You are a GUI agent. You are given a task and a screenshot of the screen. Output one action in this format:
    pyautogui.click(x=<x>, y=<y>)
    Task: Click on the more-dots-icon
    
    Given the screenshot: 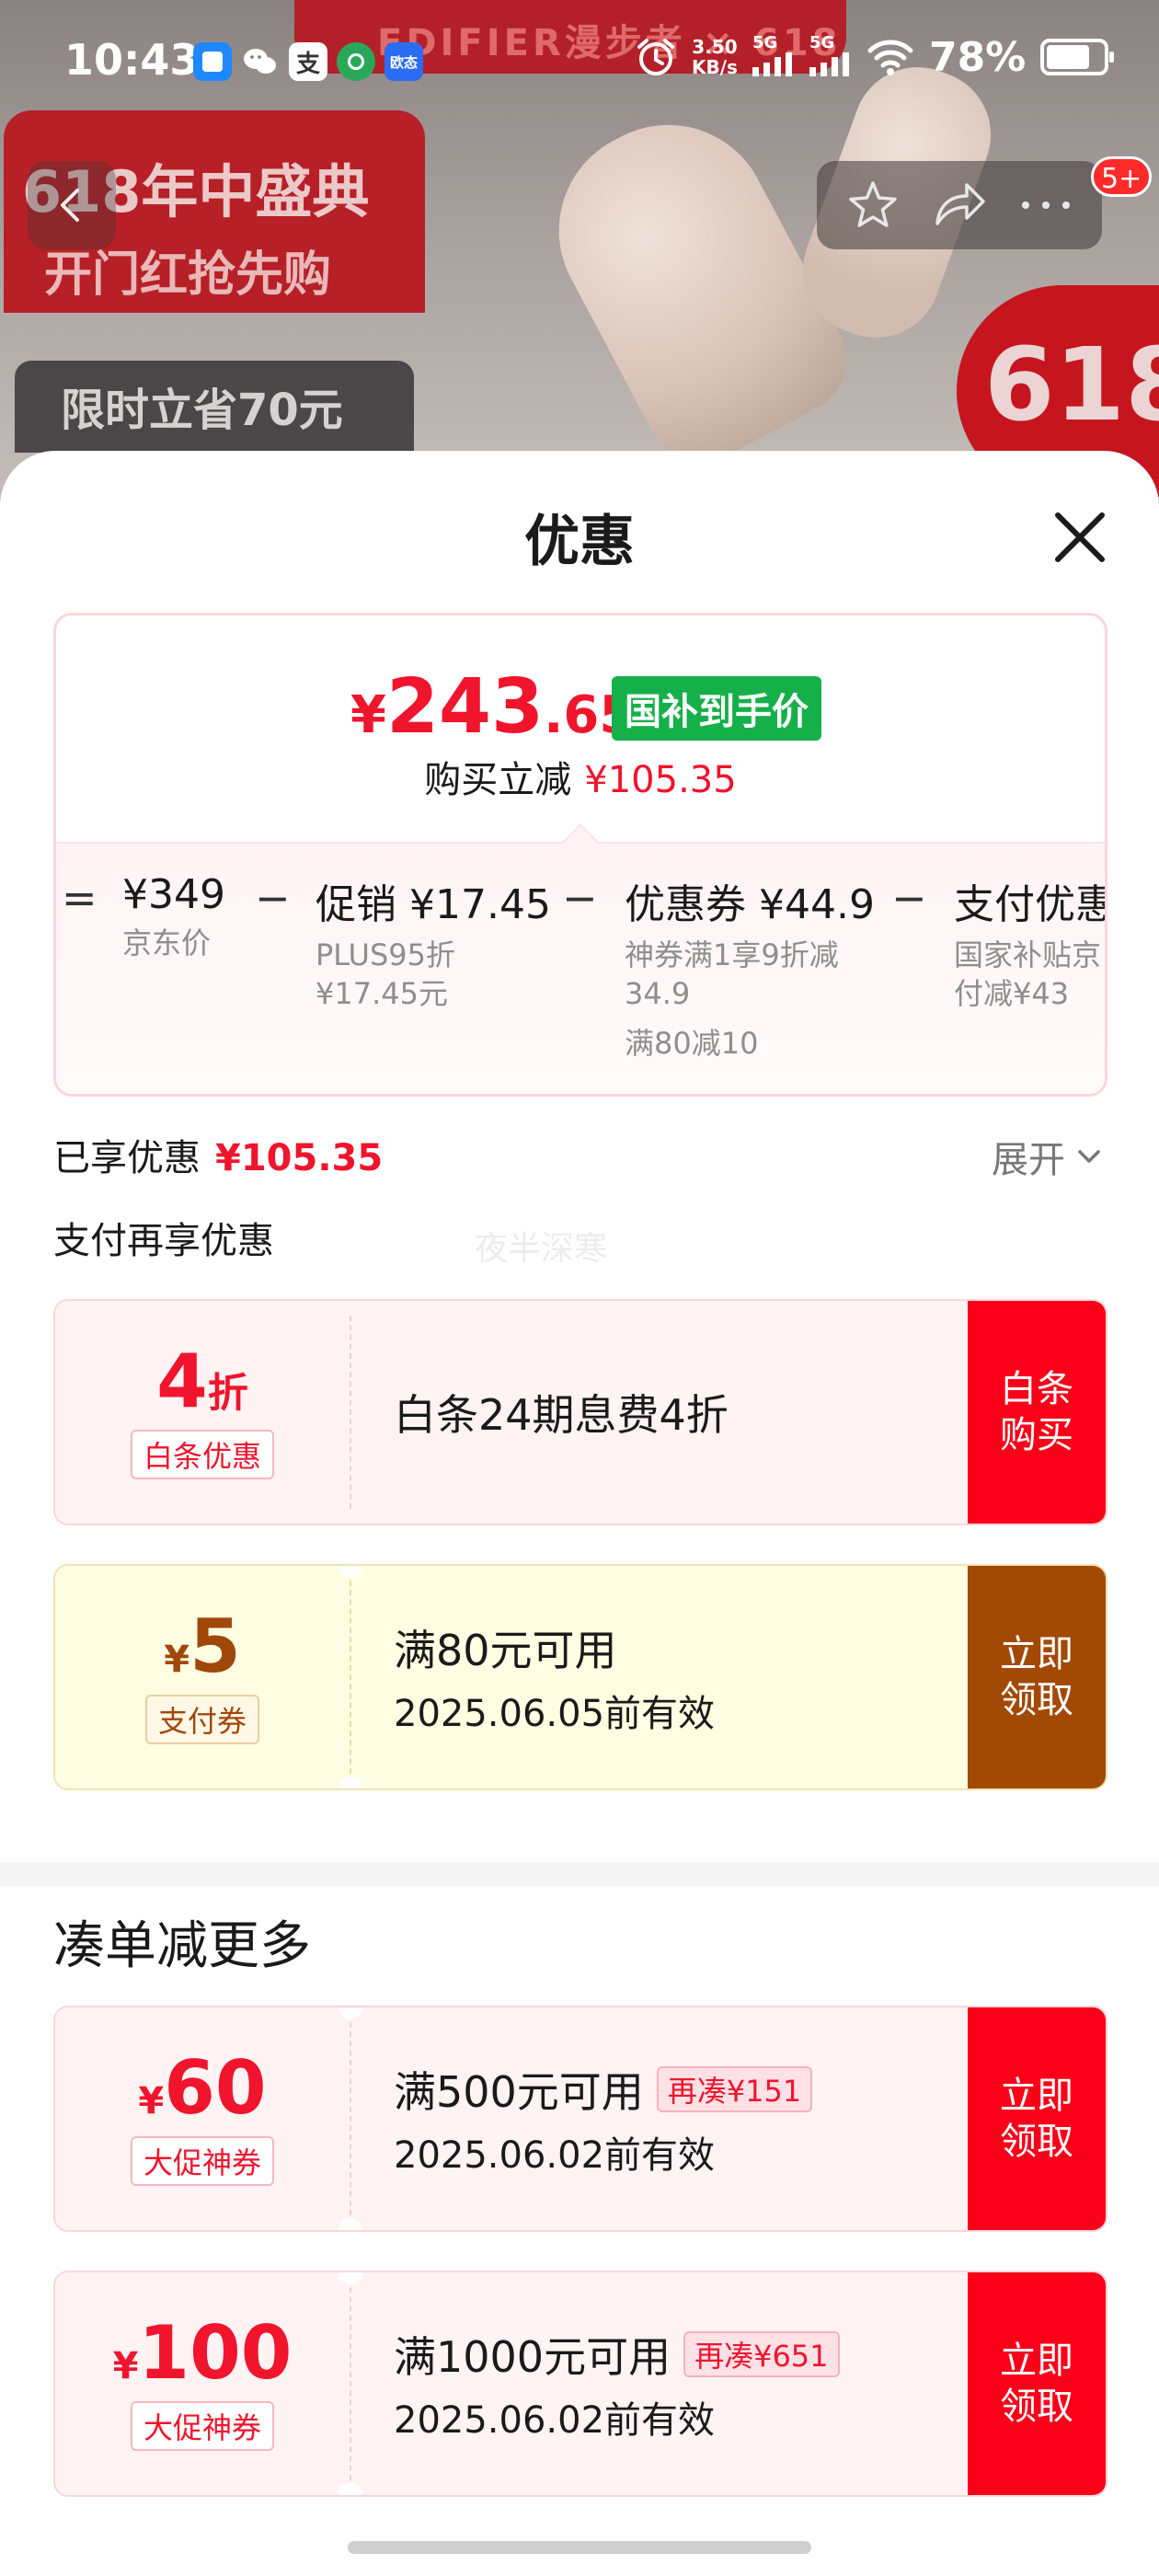 What is the action you would take?
    pyautogui.click(x=1046, y=205)
    